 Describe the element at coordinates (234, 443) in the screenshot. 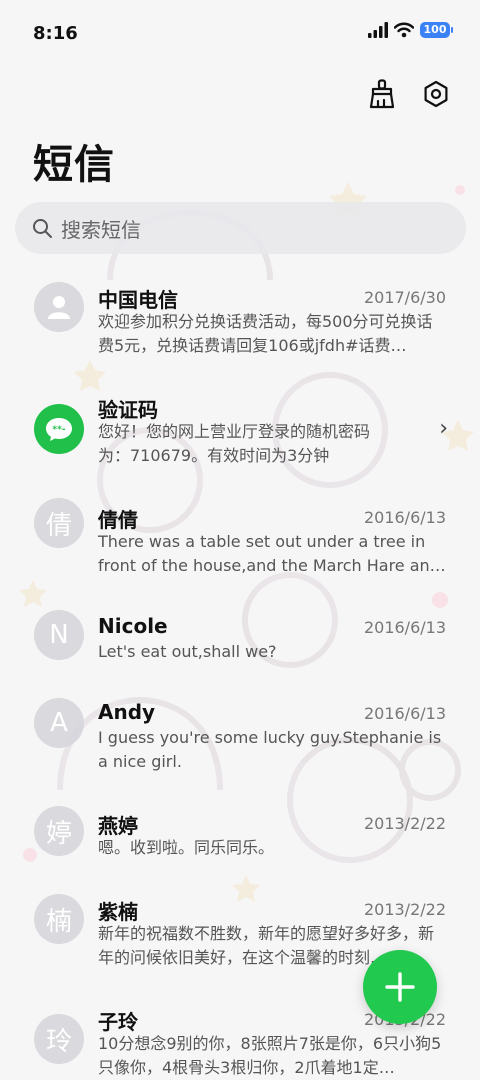

I see `message-preview: 您好！您的网上营业厅登录的随机密码为：710679。有效时间为3分钟` at that location.